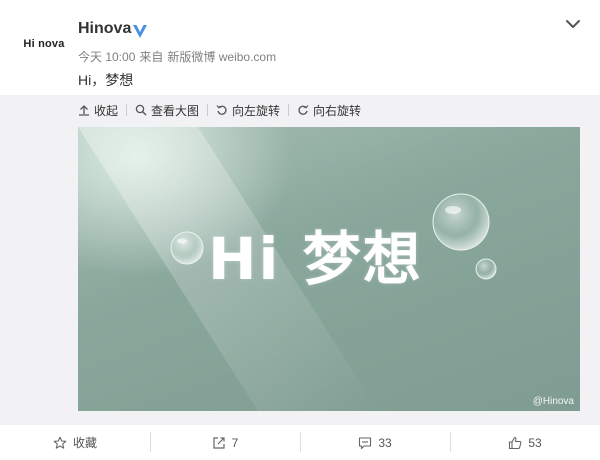 The image size is (600, 460). I want to click on favorite-button: 收藏, so click(75, 442).